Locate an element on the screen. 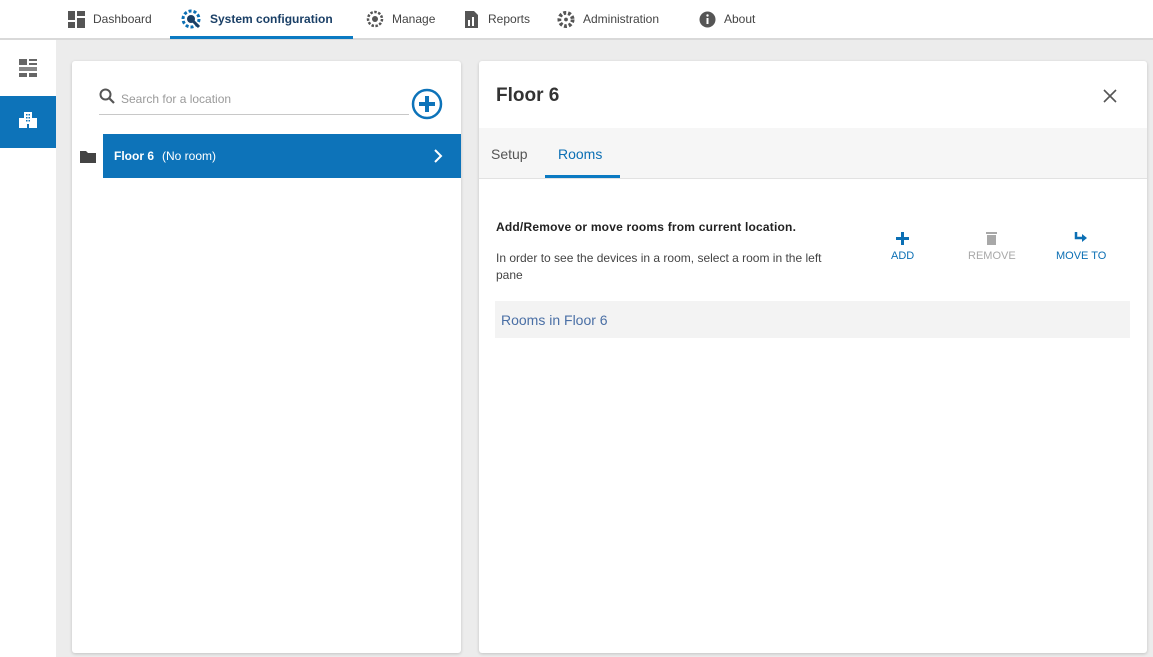  nav-active-indicator is located at coordinates (261, 37).